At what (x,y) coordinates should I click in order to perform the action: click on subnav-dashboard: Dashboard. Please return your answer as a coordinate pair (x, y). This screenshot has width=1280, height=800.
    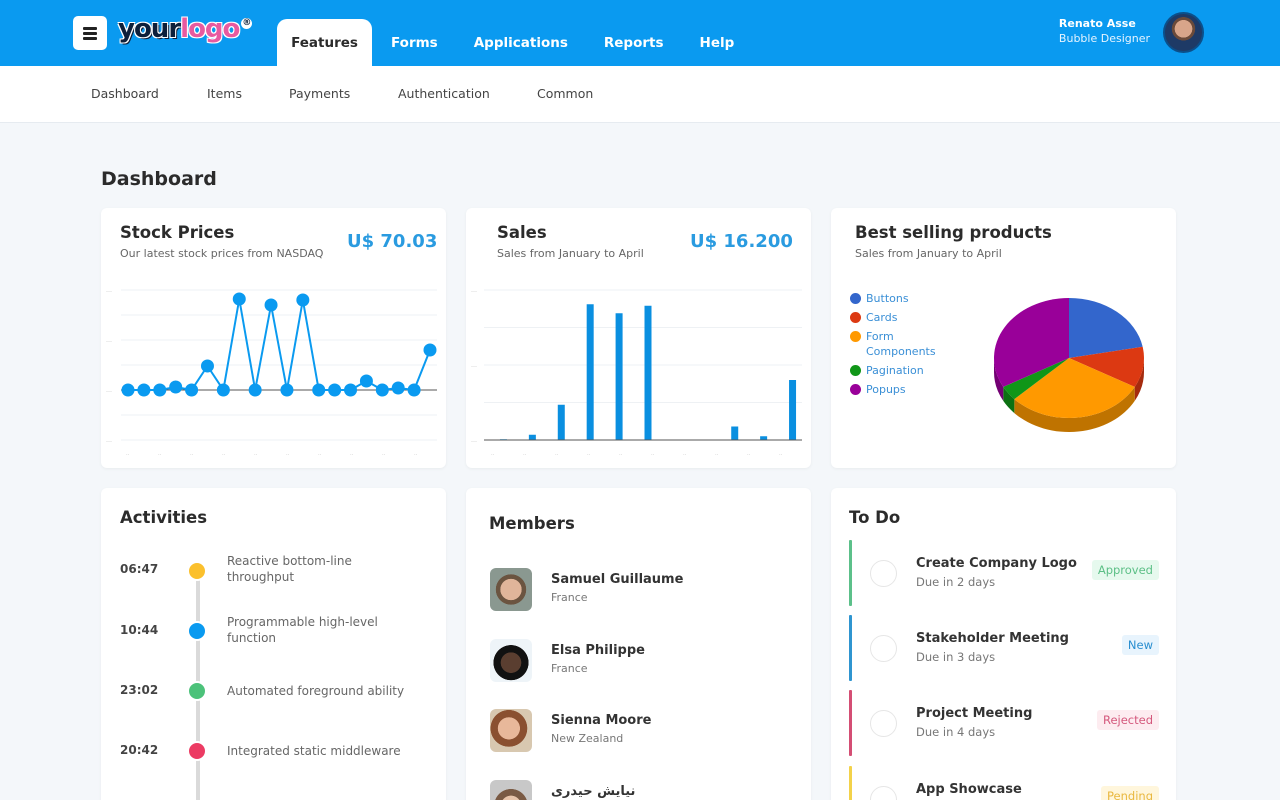
    Looking at the image, I should click on (125, 93).